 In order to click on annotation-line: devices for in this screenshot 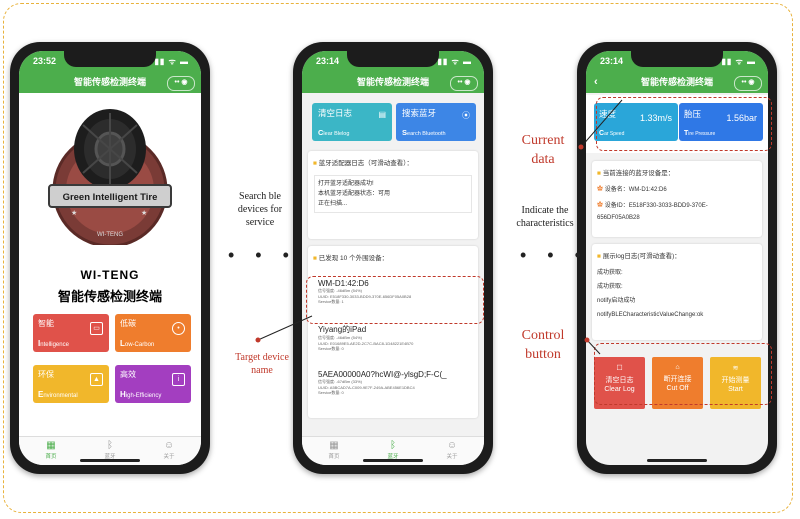, I will do `click(260, 209)`.